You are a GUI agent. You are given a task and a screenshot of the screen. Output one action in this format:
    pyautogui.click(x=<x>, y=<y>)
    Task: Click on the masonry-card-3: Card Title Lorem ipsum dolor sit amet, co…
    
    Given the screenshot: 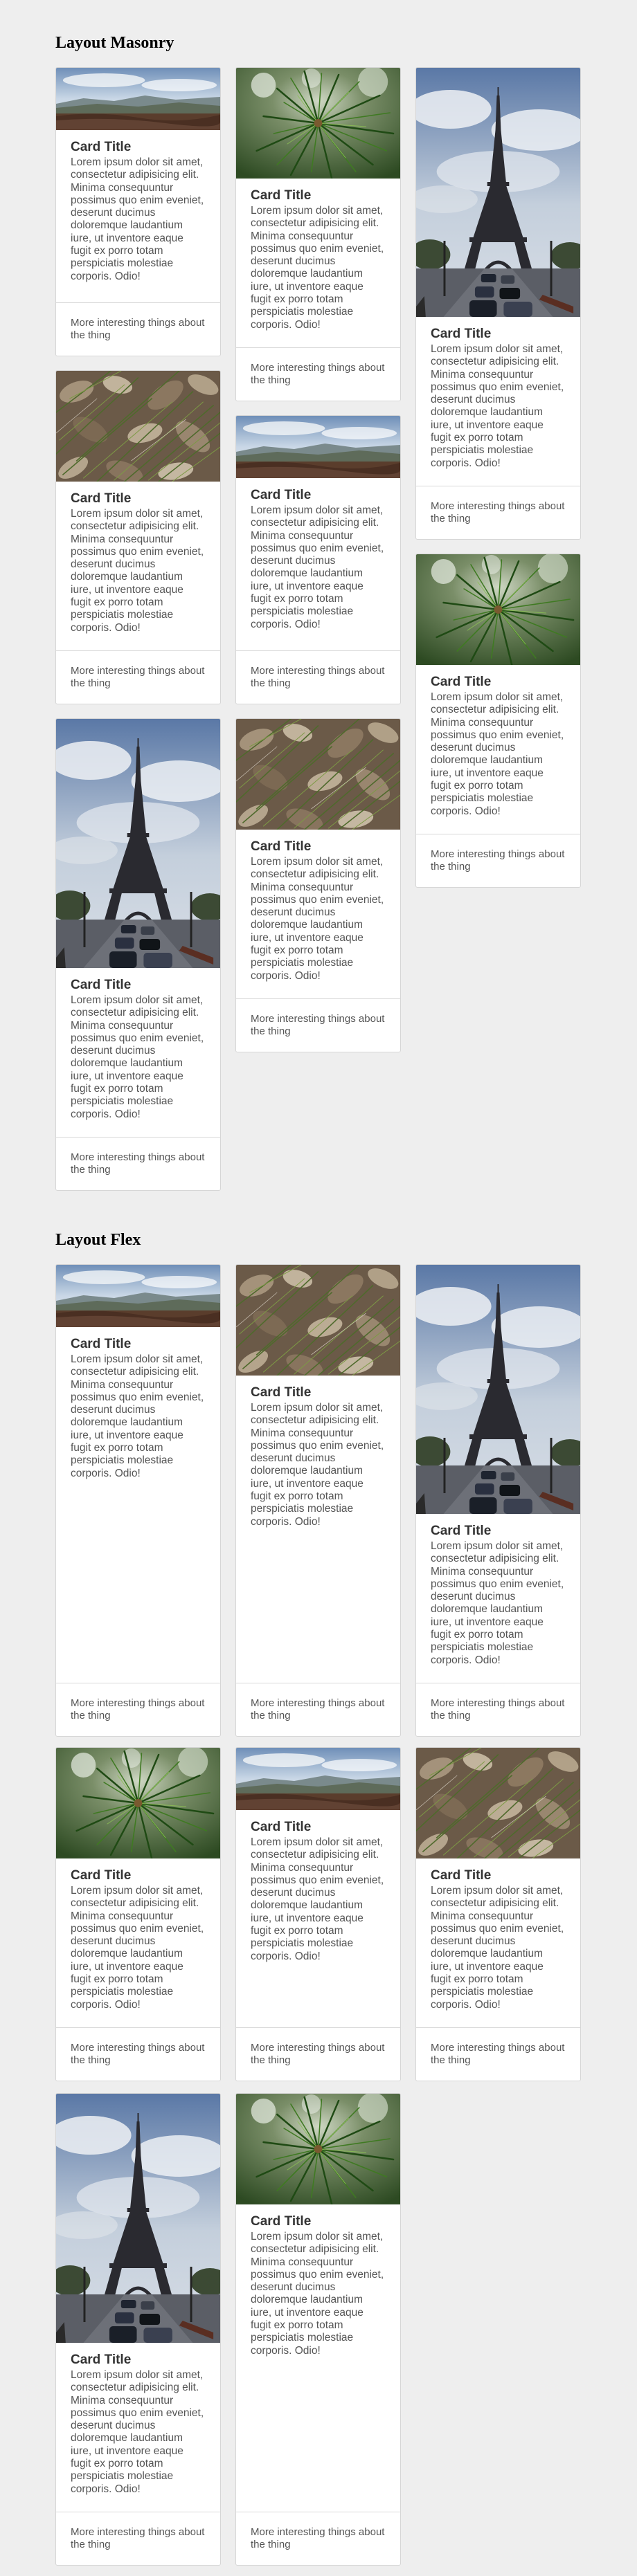 What is the action you would take?
    pyautogui.click(x=498, y=303)
    